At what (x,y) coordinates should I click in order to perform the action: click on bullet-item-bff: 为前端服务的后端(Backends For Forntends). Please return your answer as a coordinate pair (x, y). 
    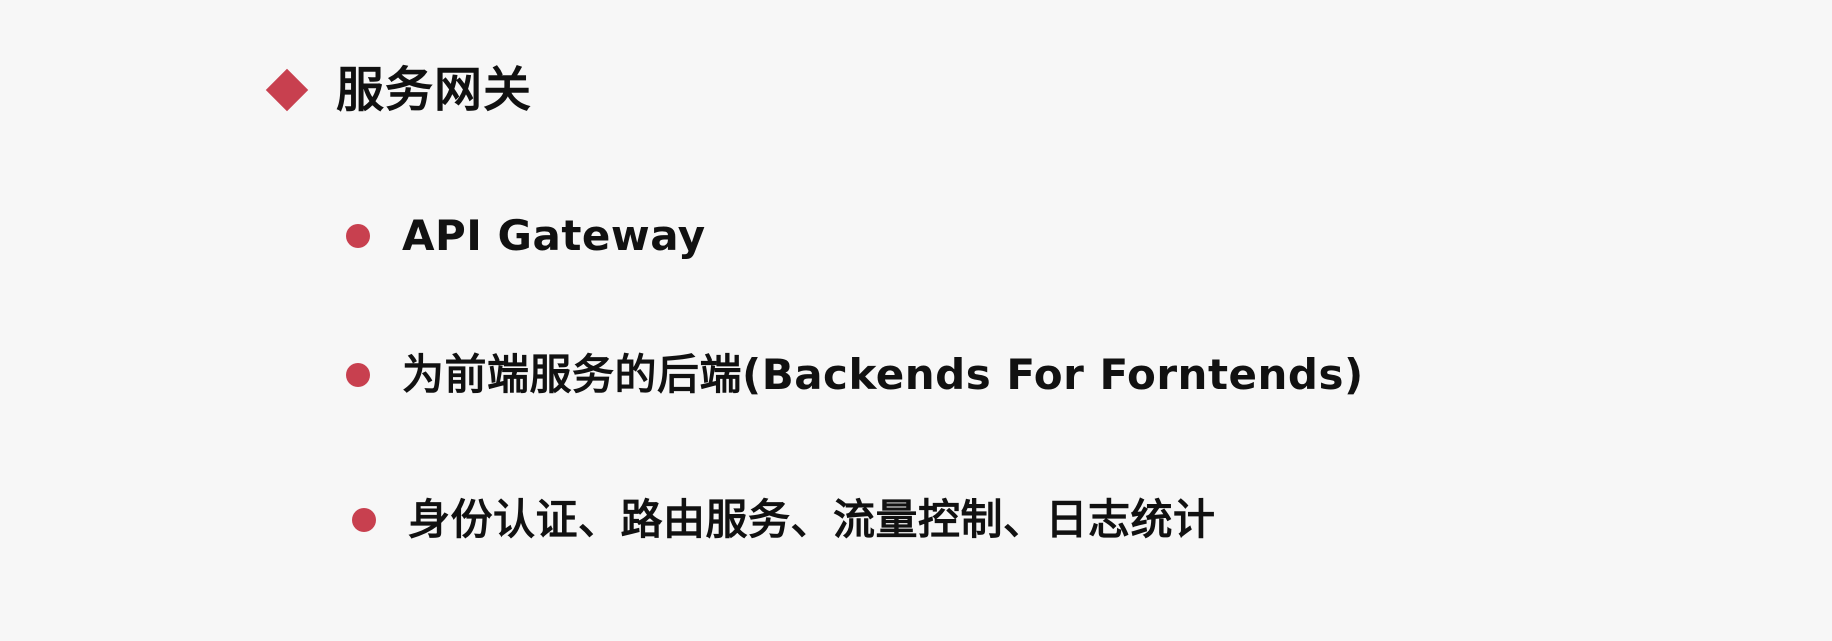
    Looking at the image, I should click on (855, 375).